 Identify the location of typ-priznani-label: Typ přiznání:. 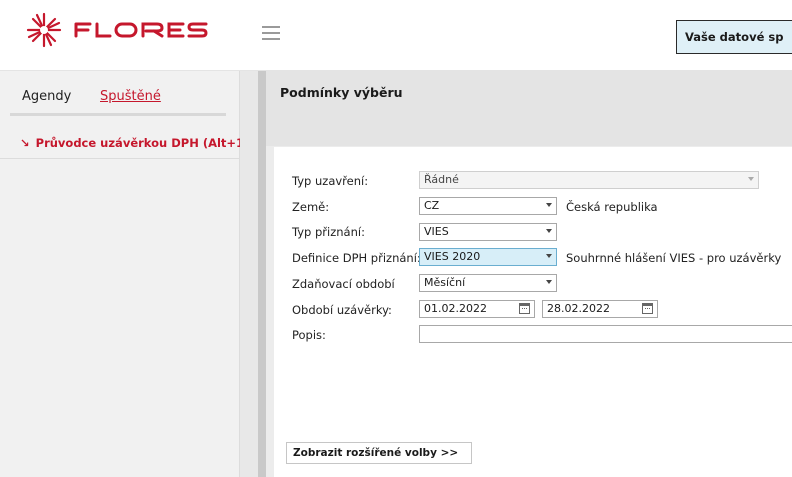
(328, 232).